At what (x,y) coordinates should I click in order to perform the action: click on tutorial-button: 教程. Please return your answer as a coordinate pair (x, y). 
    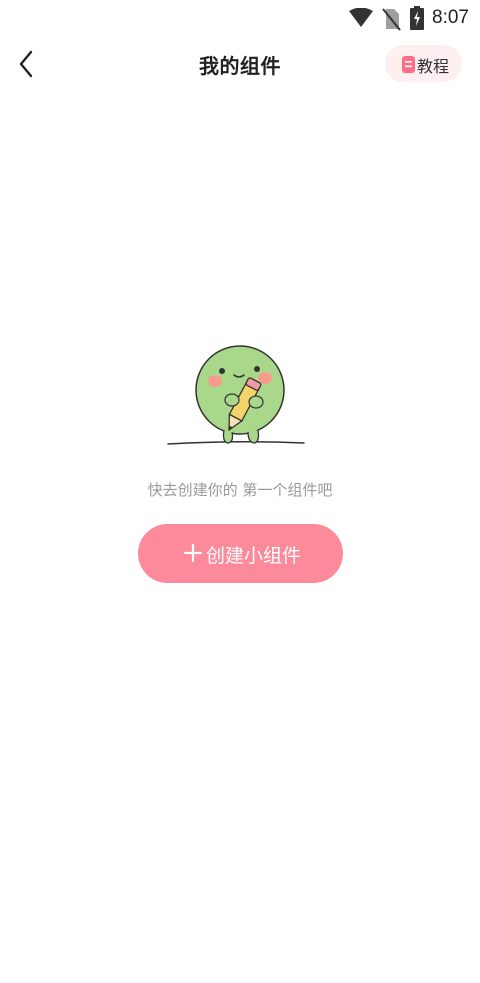
    Looking at the image, I should click on (423, 63).